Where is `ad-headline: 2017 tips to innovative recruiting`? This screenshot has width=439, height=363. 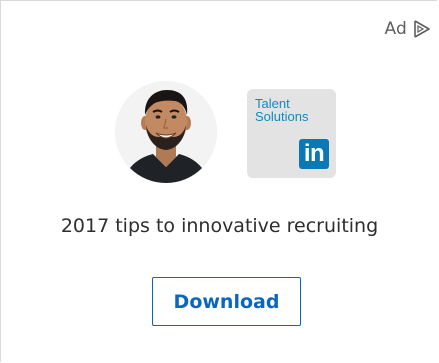 ad-headline: 2017 tips to innovative recruiting is located at coordinates (219, 226).